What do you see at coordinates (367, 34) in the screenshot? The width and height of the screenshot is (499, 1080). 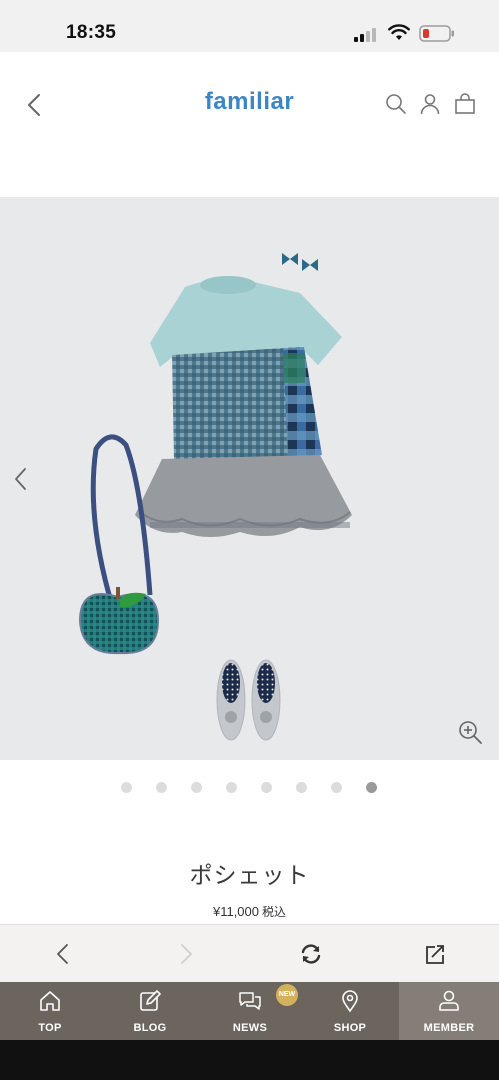 I see `cellular-signal-icon` at bounding box center [367, 34].